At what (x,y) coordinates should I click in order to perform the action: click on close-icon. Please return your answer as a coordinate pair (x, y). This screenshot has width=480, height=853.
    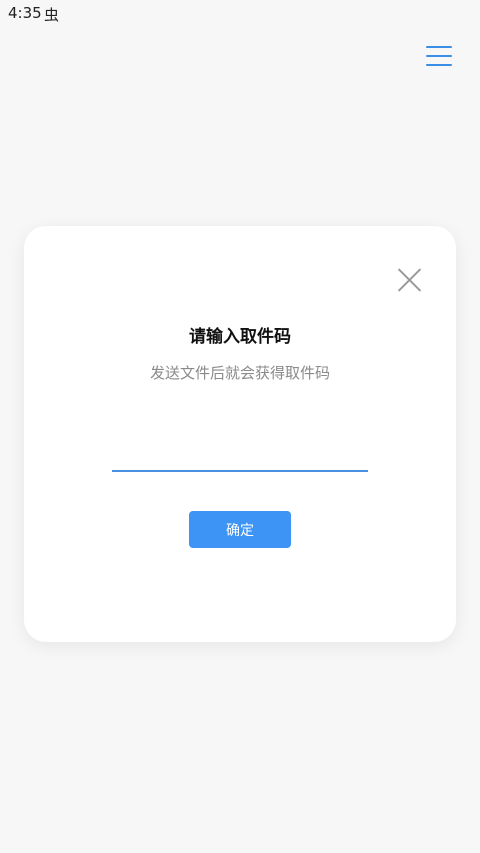
    Looking at the image, I should click on (410, 280).